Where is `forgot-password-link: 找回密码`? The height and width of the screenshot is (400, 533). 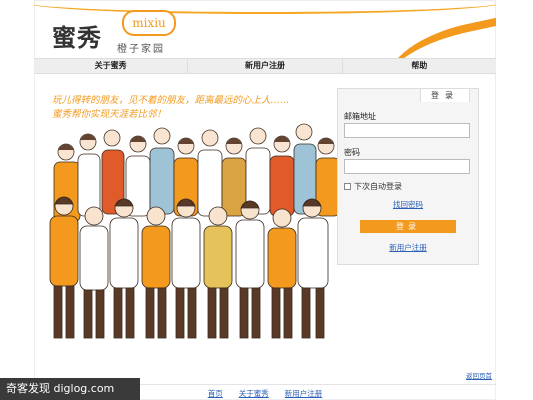 forgot-password-link: 找回密码 is located at coordinates (408, 204).